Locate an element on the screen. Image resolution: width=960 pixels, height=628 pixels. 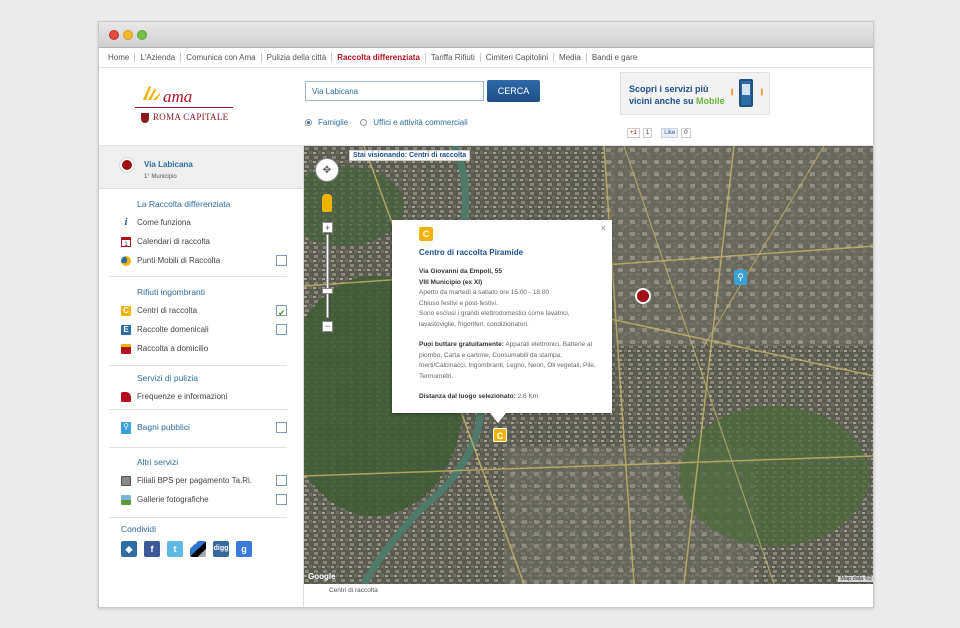
checkbox-centri-raccolta is located at coordinates (281, 313).